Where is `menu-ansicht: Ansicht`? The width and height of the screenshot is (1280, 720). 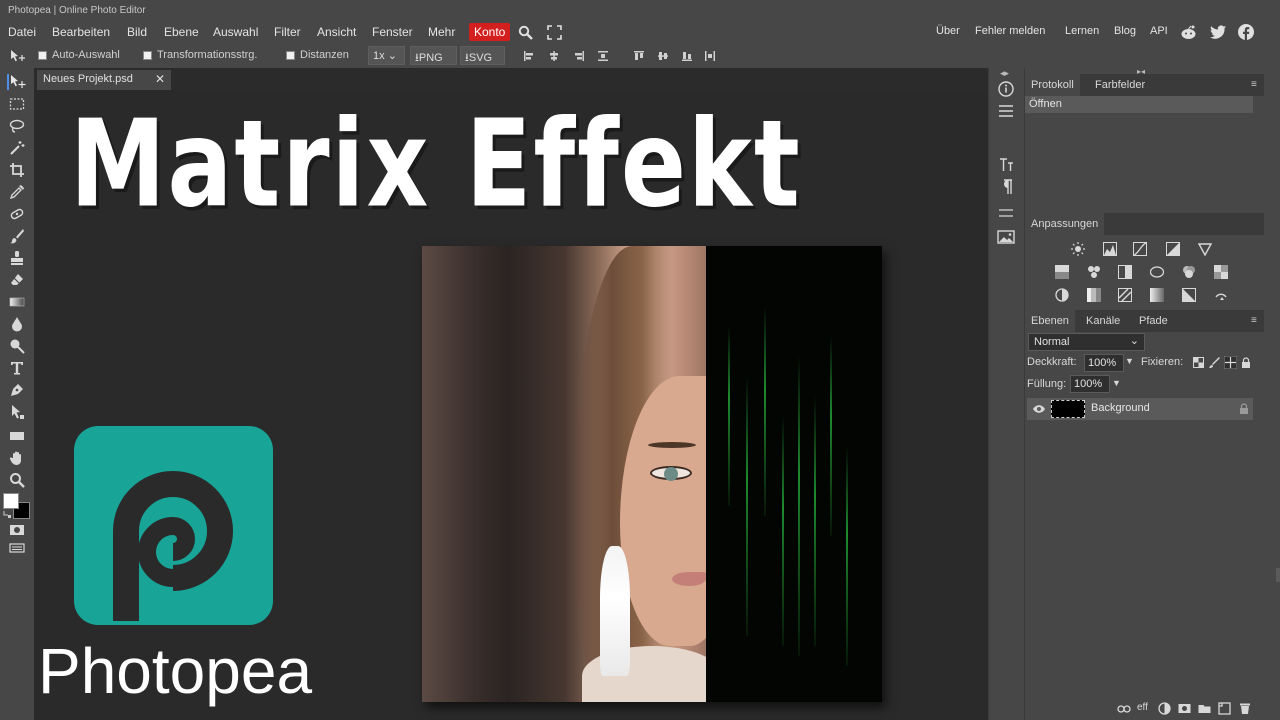 menu-ansicht: Ansicht is located at coordinates (336, 32).